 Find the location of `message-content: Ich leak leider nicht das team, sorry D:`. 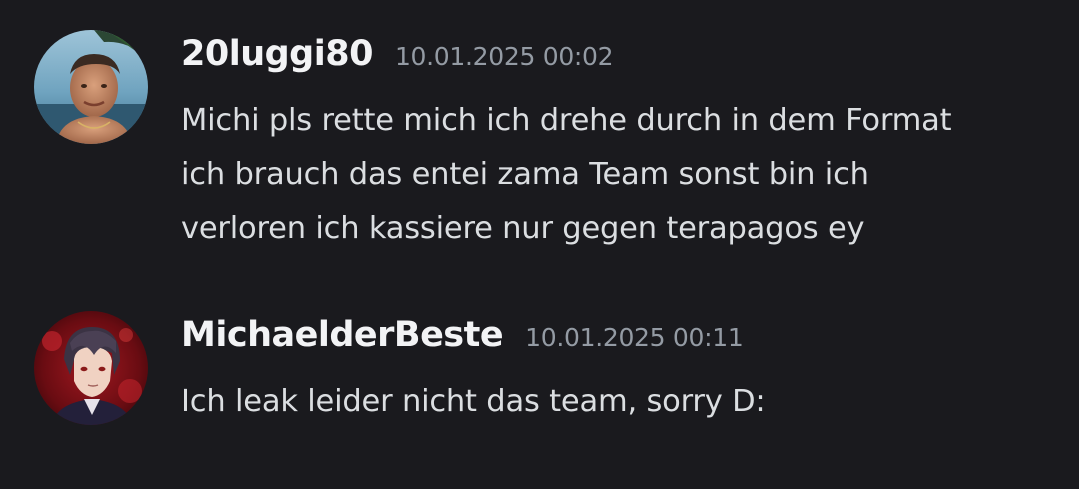

message-content: Ich leak leider nicht das team, sorry D: is located at coordinates (621, 402).